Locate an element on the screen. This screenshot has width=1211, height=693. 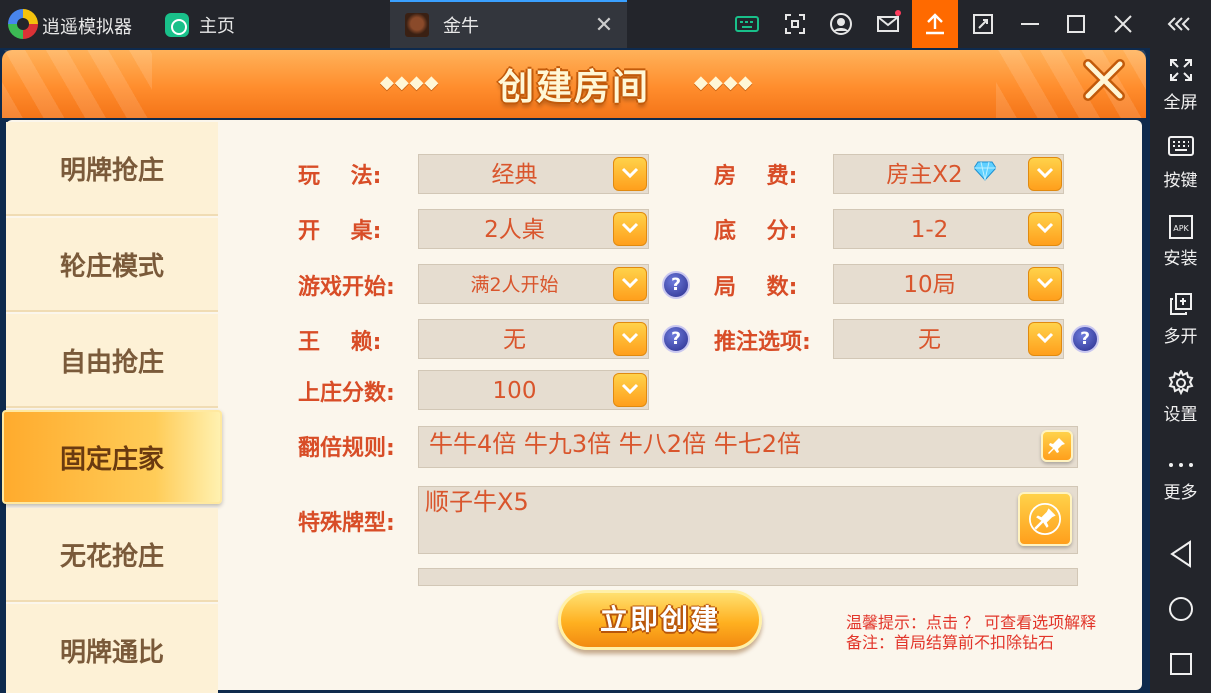
sidebar-item-multi: 多开 is located at coordinates (1180, 319).